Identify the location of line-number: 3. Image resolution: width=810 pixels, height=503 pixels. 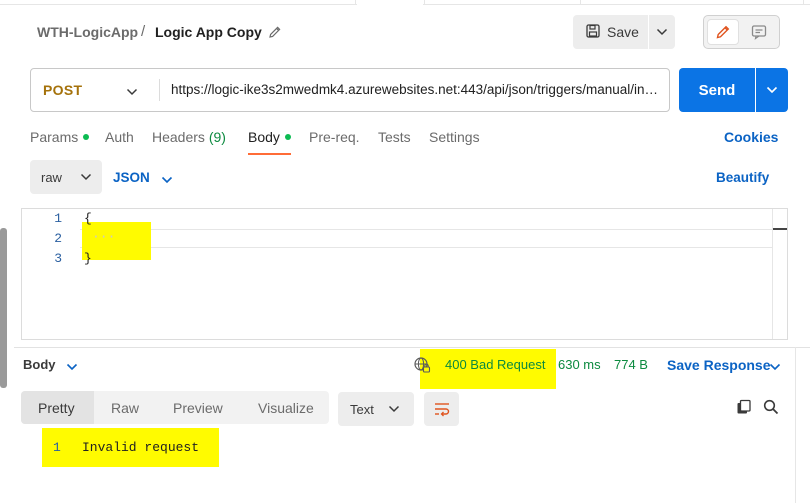
(58, 258).